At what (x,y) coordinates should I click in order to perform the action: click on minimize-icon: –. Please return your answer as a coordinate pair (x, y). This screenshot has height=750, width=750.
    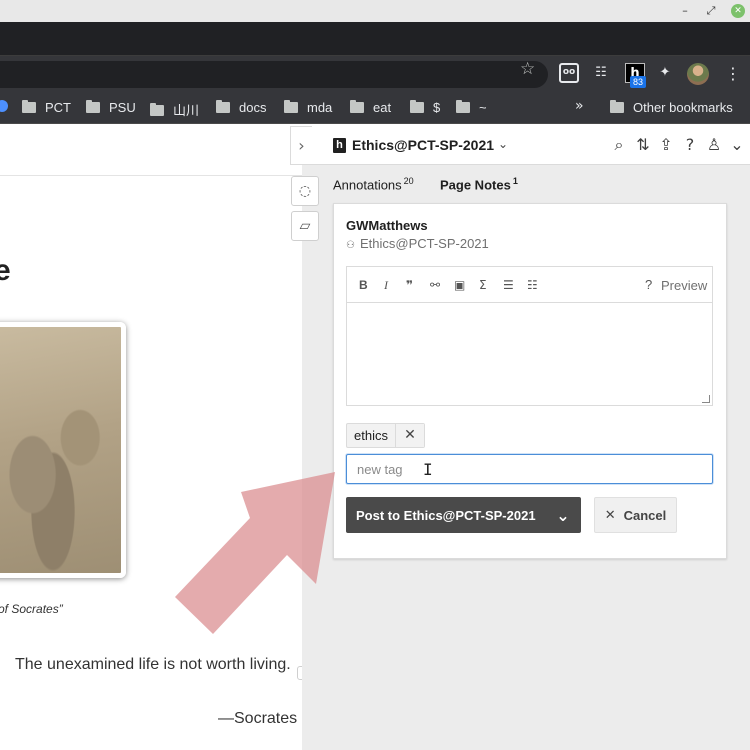
    Looking at the image, I should click on (685, 11).